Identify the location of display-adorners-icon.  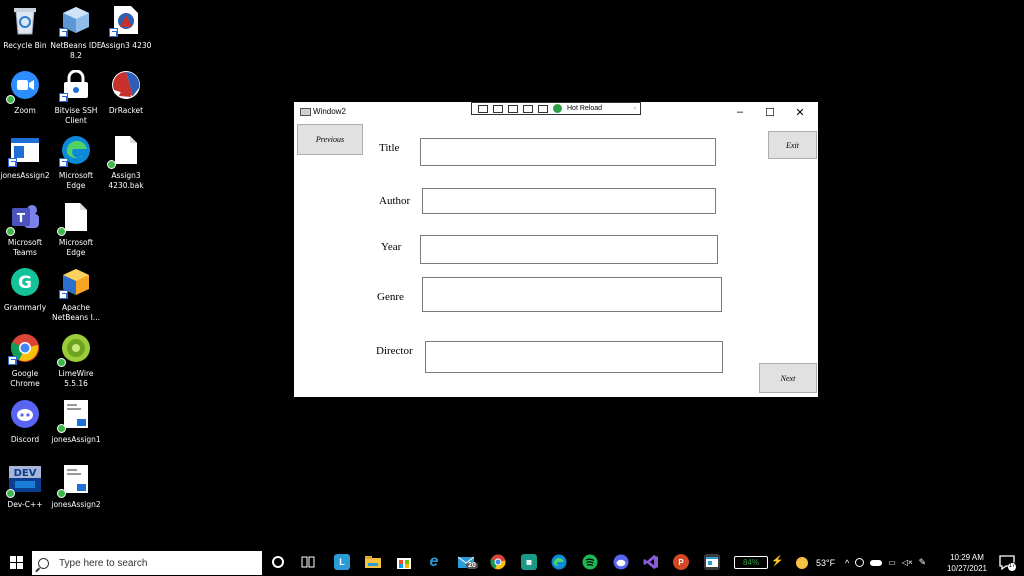
(513, 108).